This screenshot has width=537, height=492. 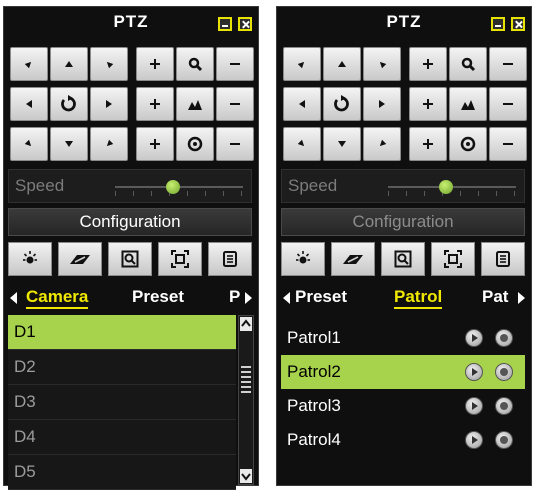 I want to click on tab-truncated: Pat, so click(x=495, y=297).